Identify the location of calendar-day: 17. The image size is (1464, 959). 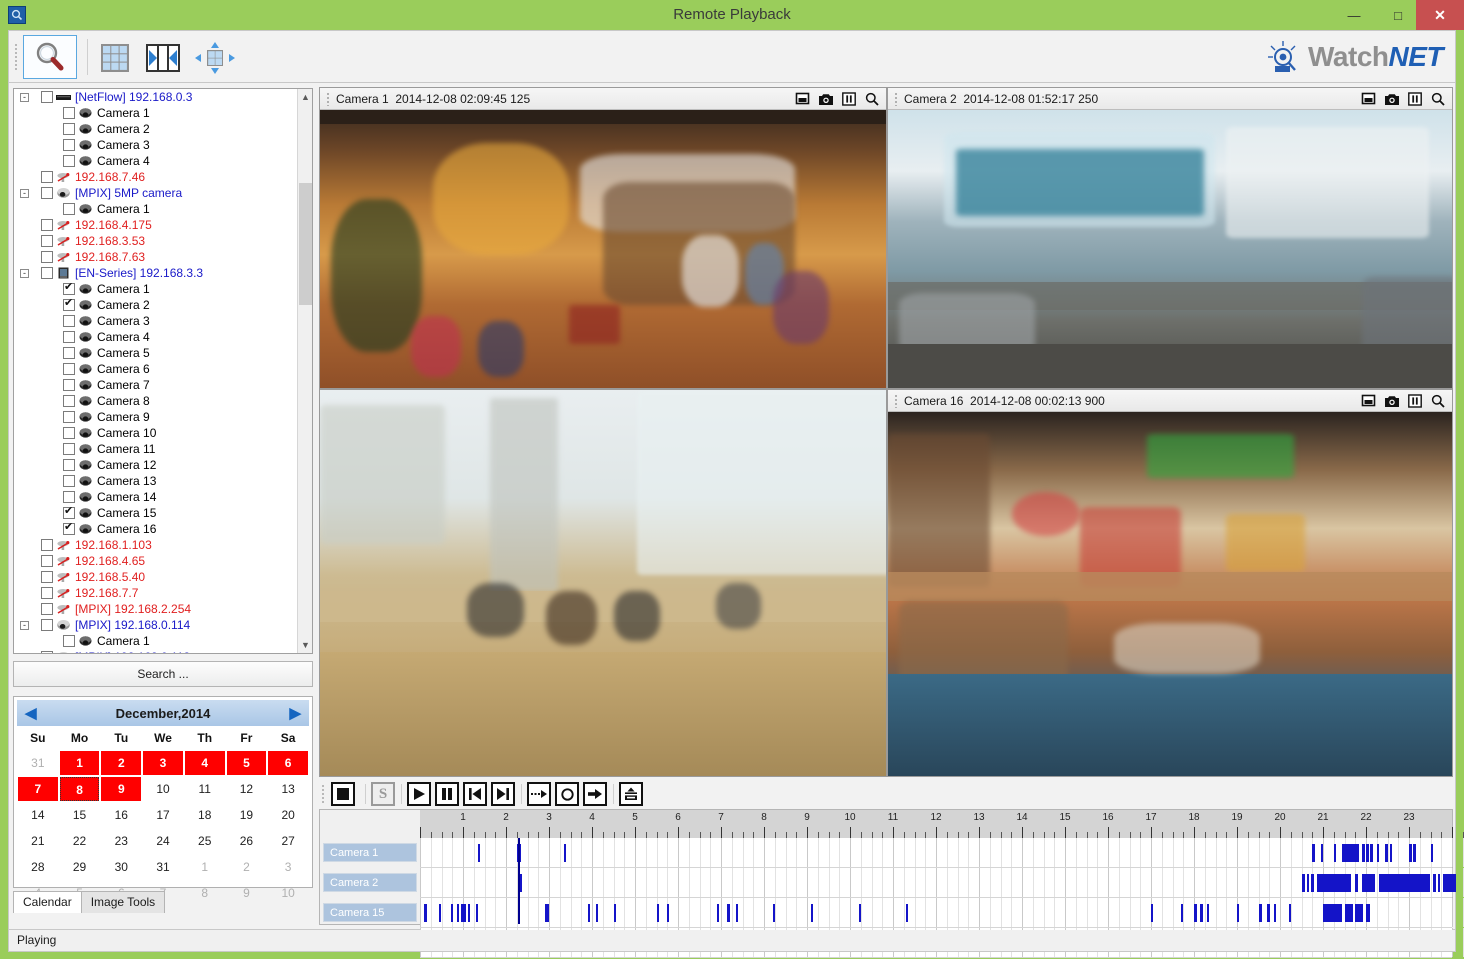
(163, 815).